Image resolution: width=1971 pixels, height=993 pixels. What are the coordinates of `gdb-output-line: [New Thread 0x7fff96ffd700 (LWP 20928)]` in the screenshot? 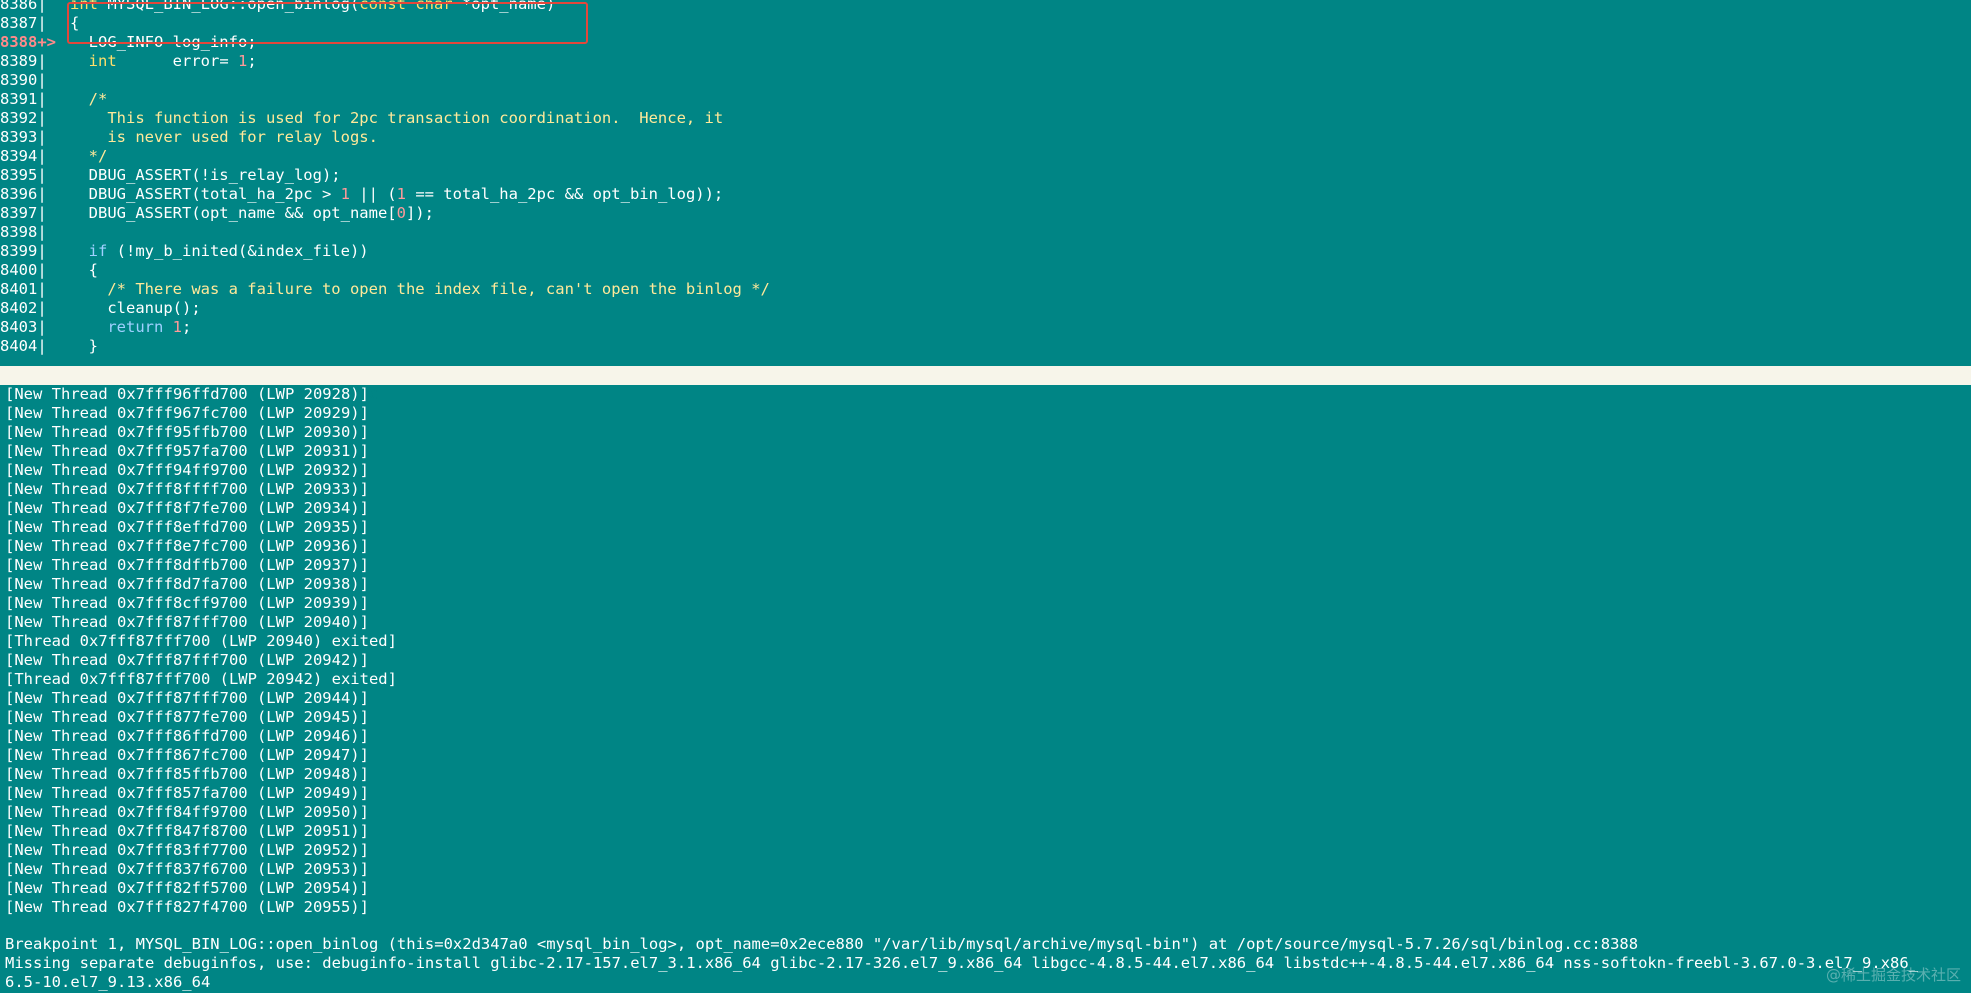 It's located at (187, 394).